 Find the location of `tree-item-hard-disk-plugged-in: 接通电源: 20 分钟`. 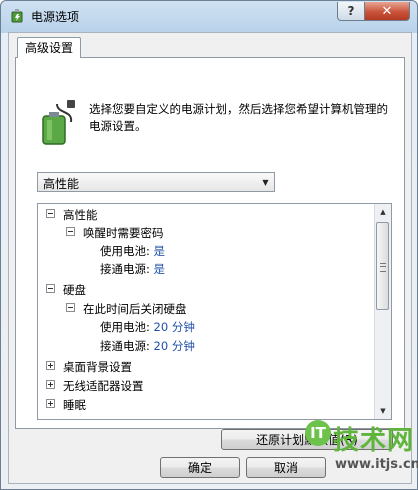

tree-item-hard-disk-plugged-in: 接通电源: 20 分钟 is located at coordinates (147, 346).